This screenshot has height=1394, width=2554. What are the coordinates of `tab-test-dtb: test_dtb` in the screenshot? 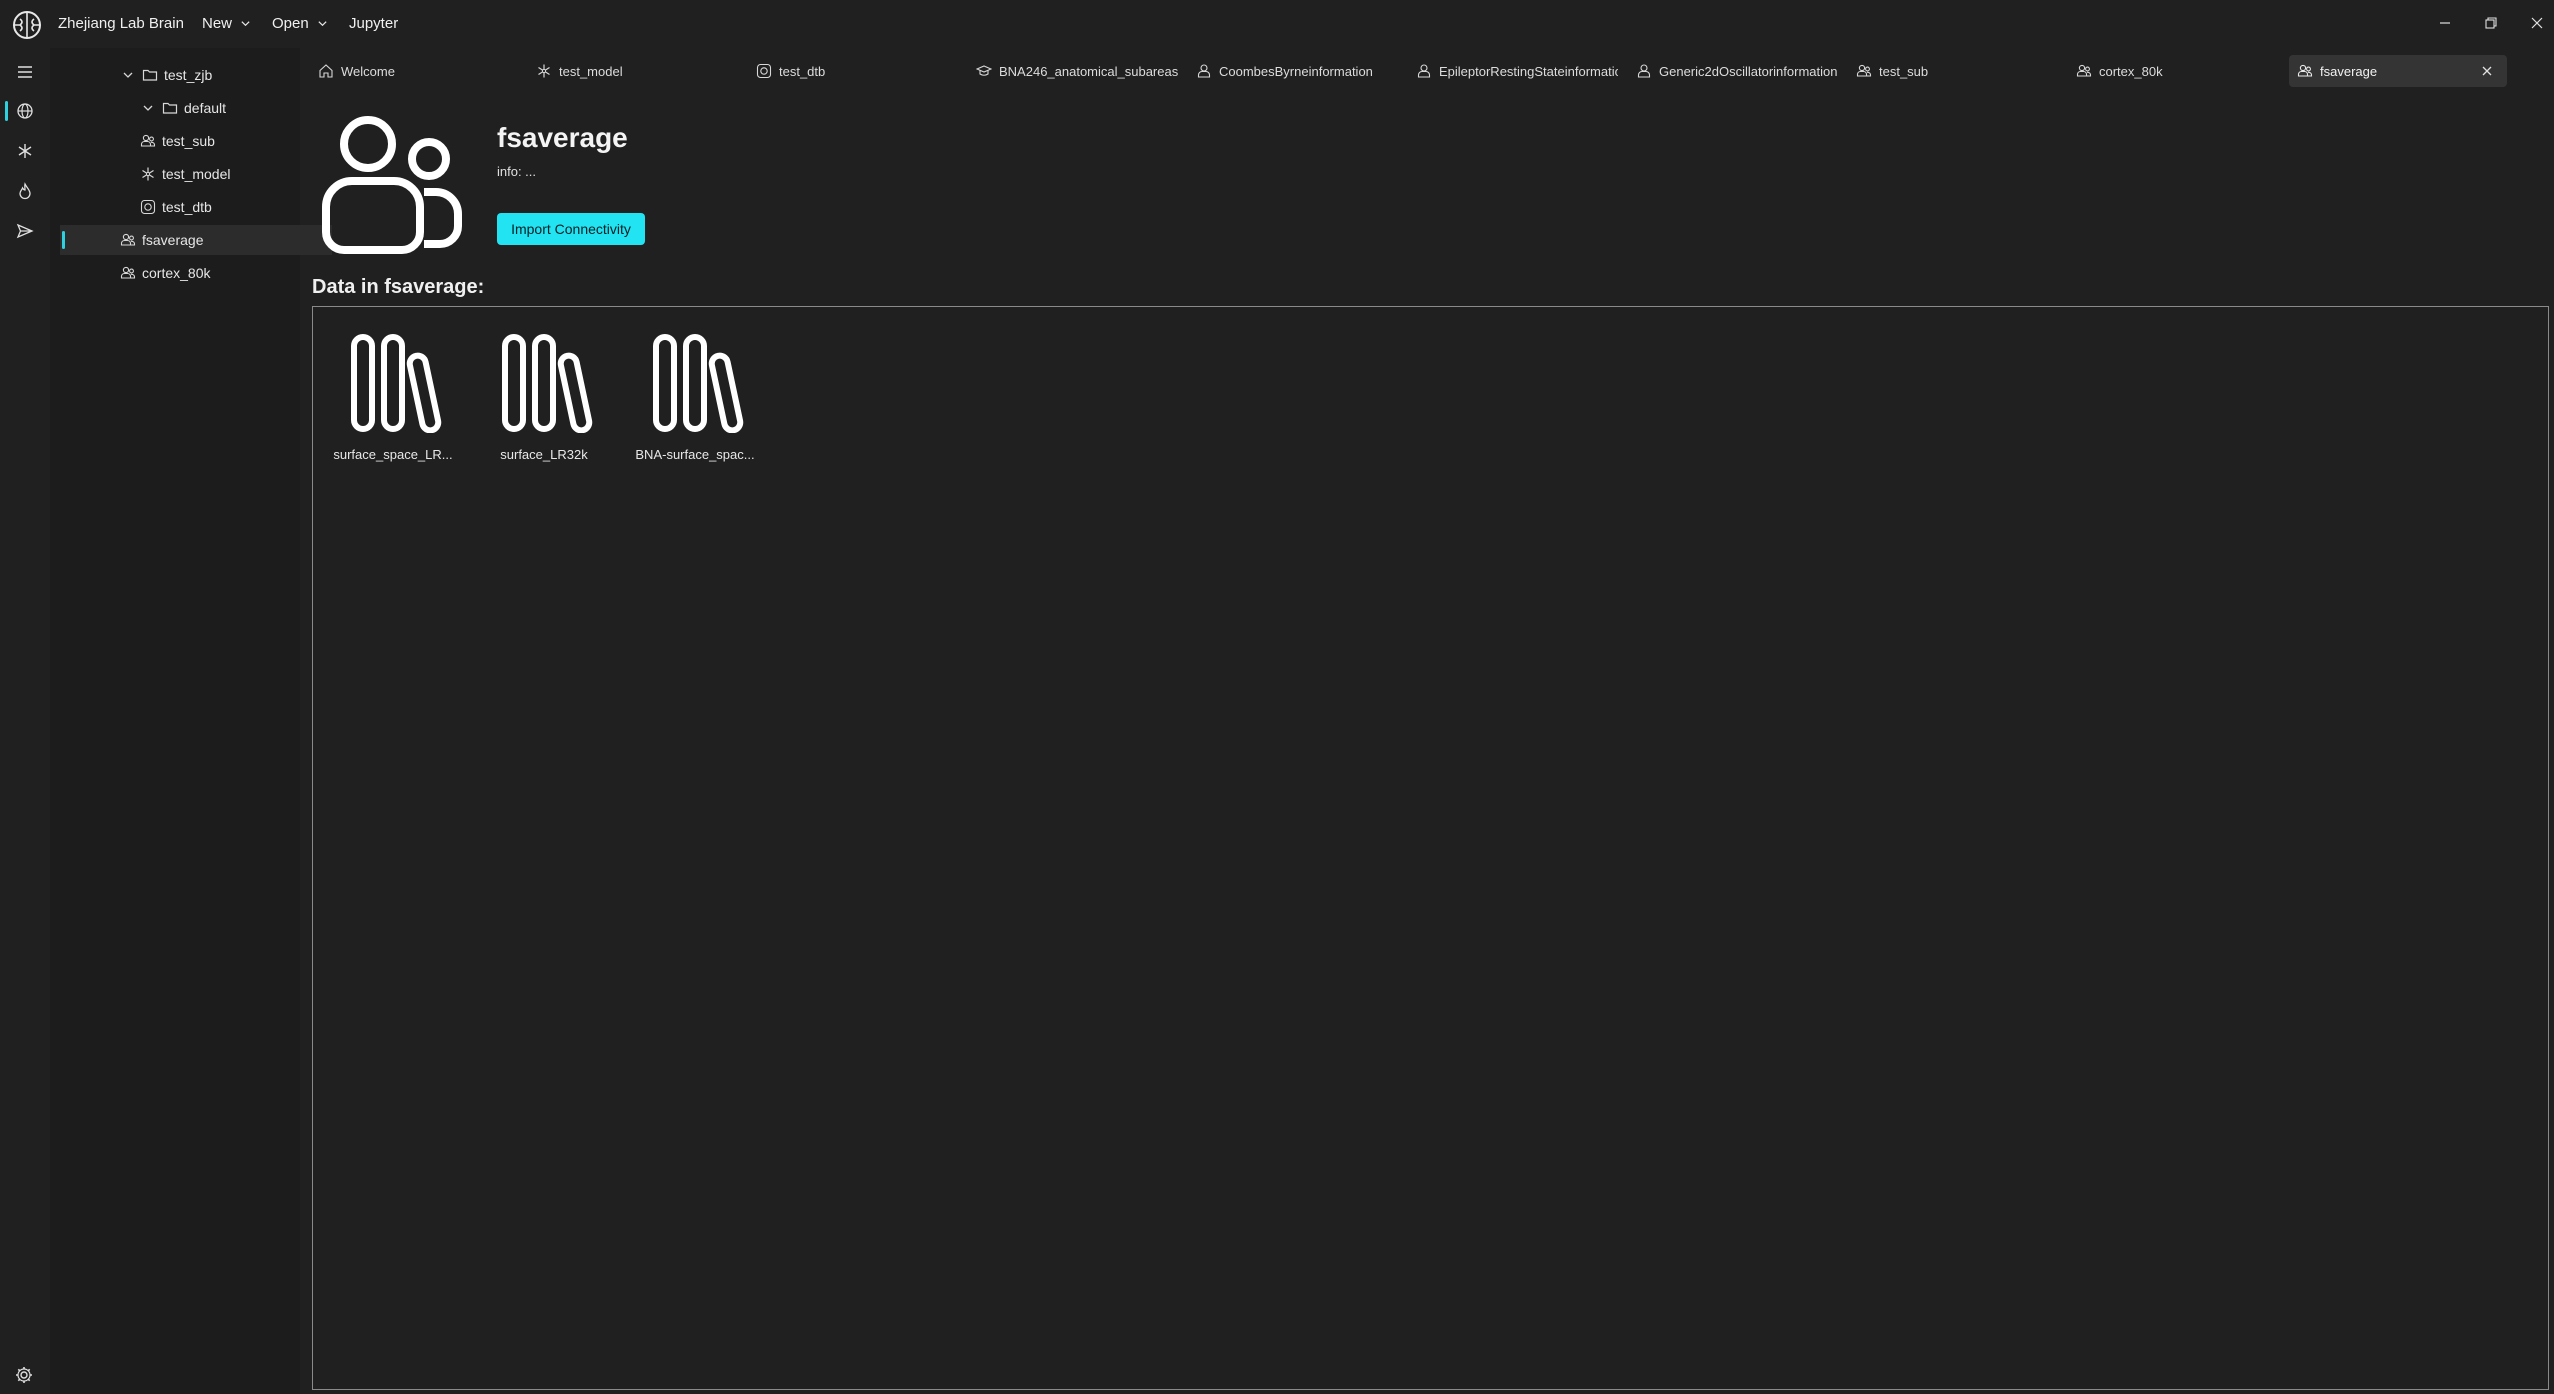 It's located at (853, 71).